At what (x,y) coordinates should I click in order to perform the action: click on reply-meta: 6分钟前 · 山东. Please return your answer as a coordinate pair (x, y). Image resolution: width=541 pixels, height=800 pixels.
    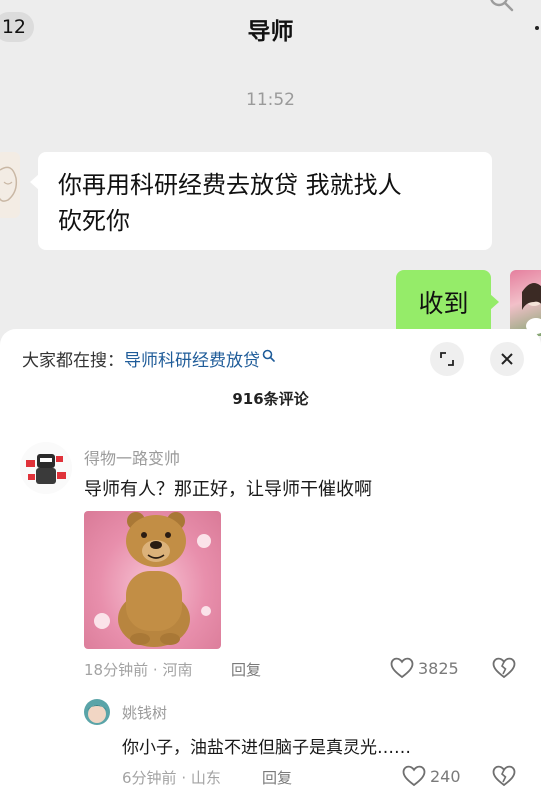
    Looking at the image, I should click on (171, 777).